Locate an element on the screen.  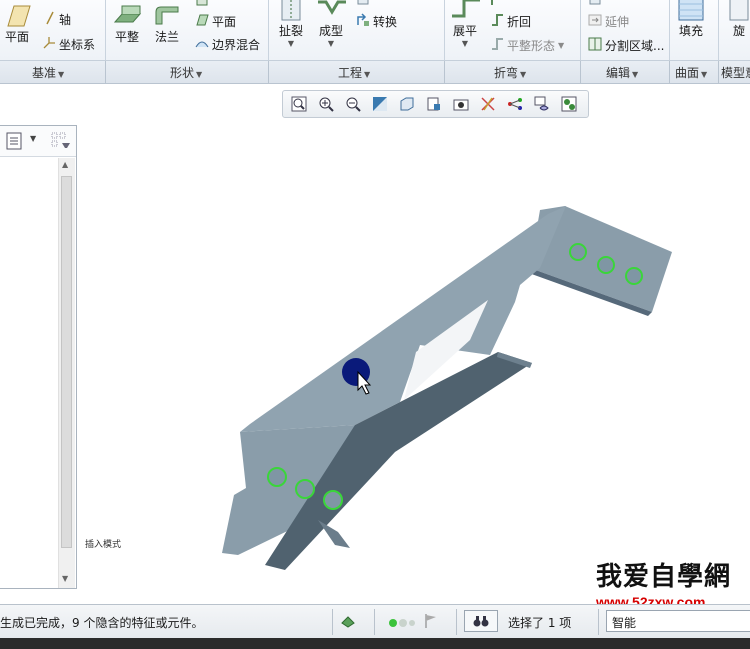
view-toolbar is located at coordinates (435, 104).